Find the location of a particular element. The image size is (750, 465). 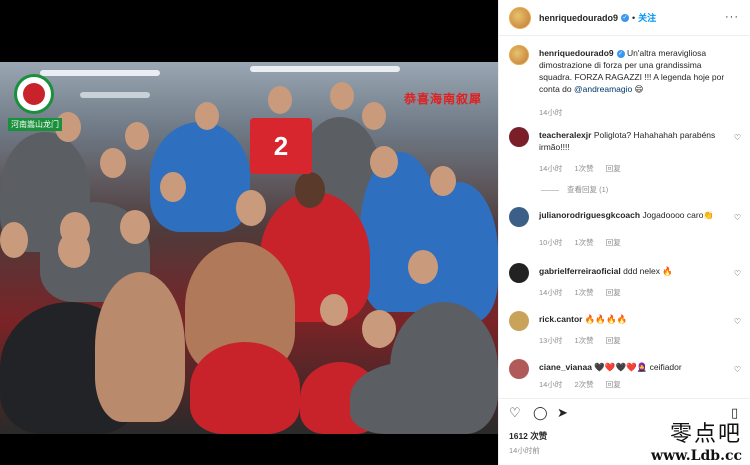

post-header: henriquedourado9 ✓ • 关注 ··· is located at coordinates (624, 18).